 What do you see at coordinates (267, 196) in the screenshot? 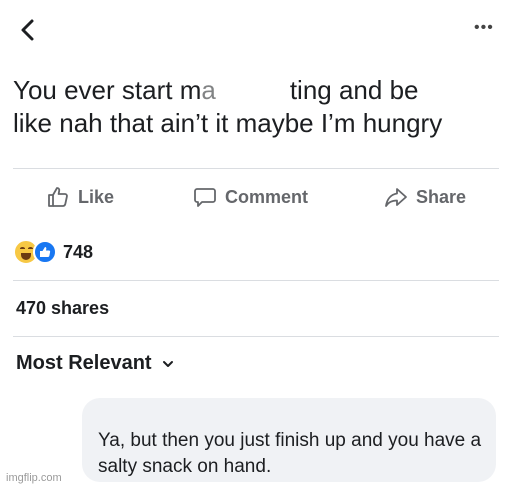
I see `comment-label: Comment` at bounding box center [267, 196].